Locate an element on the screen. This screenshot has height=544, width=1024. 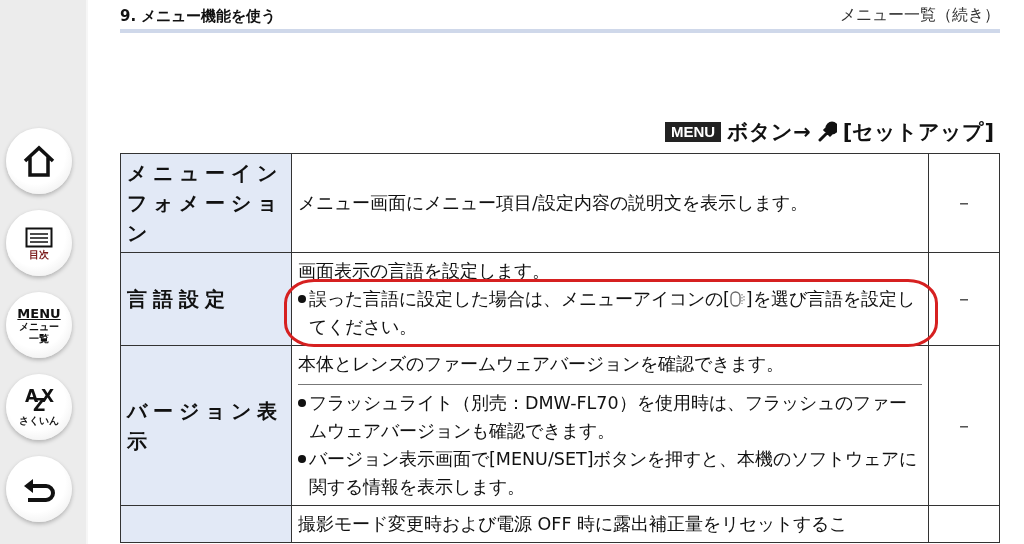
menu-list-label: メニュー is located at coordinates (39, 326).